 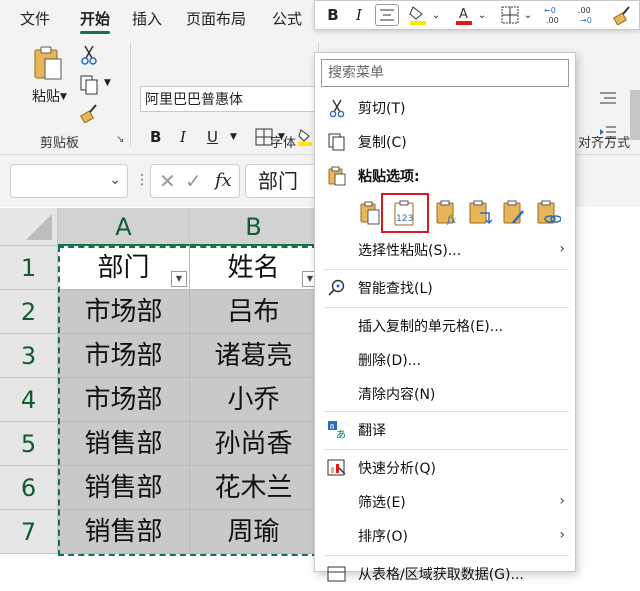 What do you see at coordinates (254, 400) in the screenshot?
I see `cell-b4: 小乔` at bounding box center [254, 400].